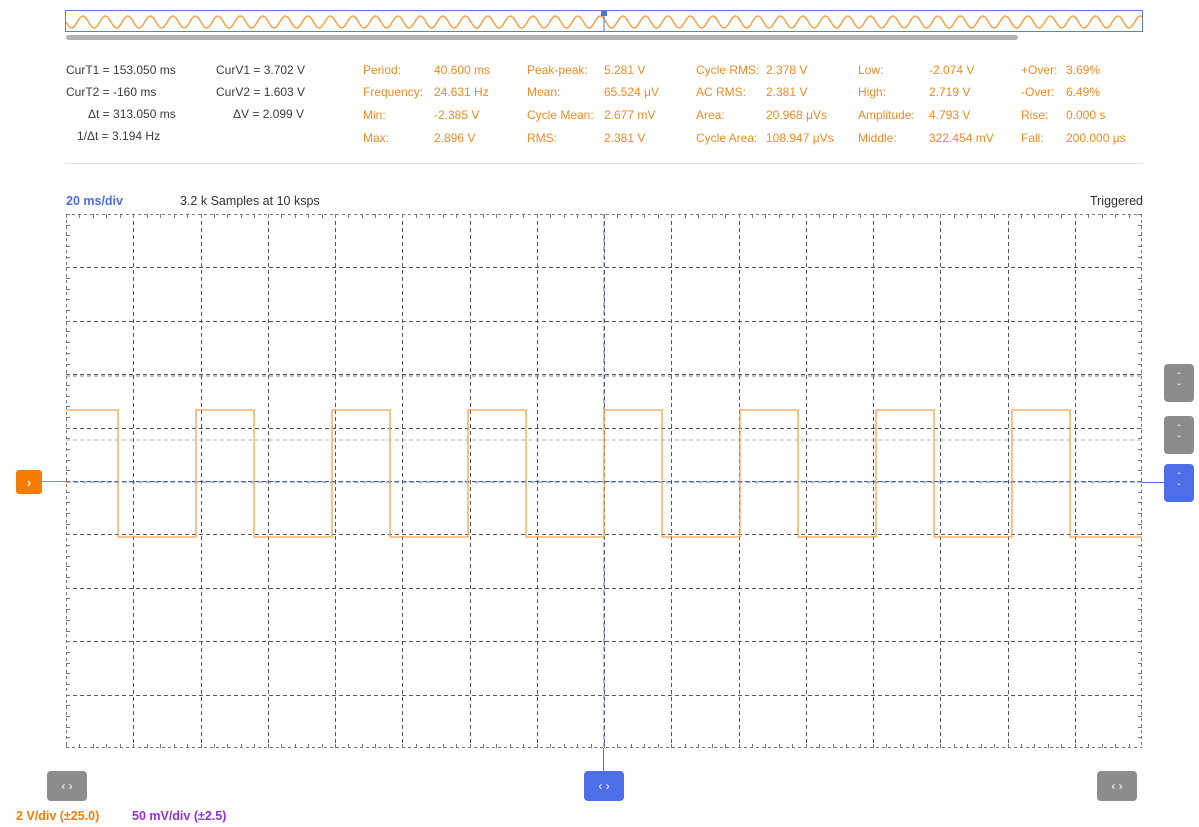 This screenshot has width=1199, height=827. I want to click on channel1-offset-marker: ›, so click(29, 482).